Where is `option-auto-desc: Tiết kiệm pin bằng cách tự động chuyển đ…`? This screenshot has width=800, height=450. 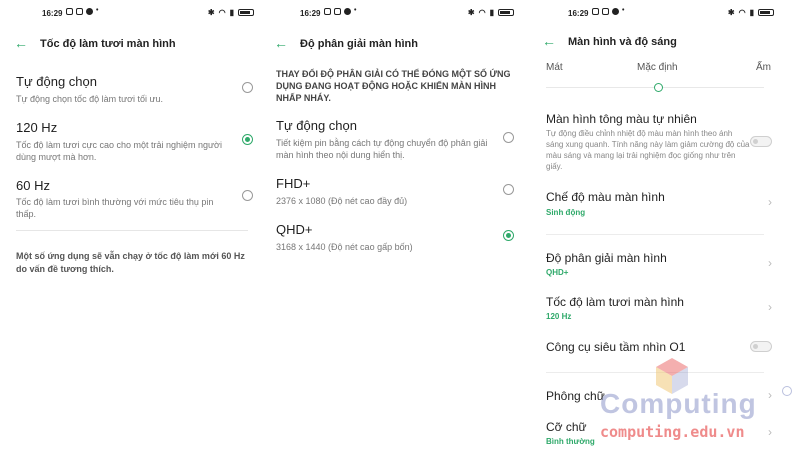 option-auto-desc: Tiết kiệm pin bằng cách tự động chuyển đ… is located at coordinates (382, 149).